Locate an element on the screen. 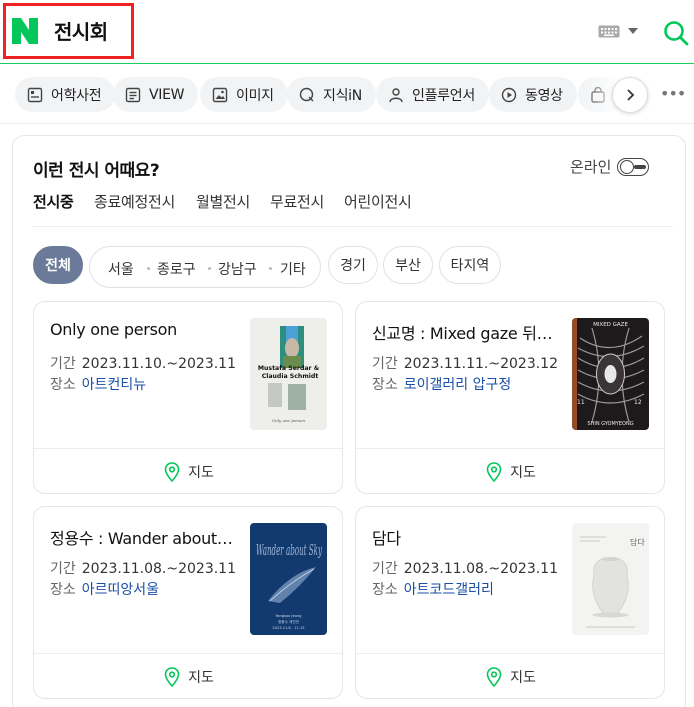 The height and width of the screenshot is (707, 694). exhibition-period: 기간 2023.11.11.~2023.12.08. is located at coordinates (465, 363).